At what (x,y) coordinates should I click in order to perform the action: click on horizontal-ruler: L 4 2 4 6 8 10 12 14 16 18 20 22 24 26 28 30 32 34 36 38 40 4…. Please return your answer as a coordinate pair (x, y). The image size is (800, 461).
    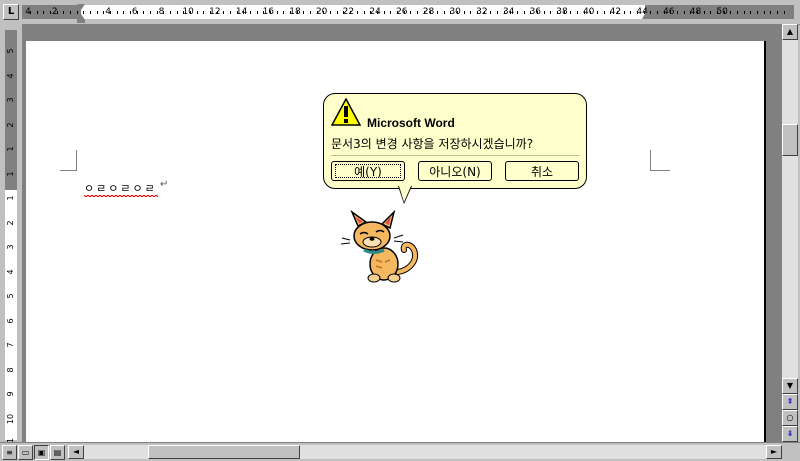
    Looking at the image, I should click on (400, 12).